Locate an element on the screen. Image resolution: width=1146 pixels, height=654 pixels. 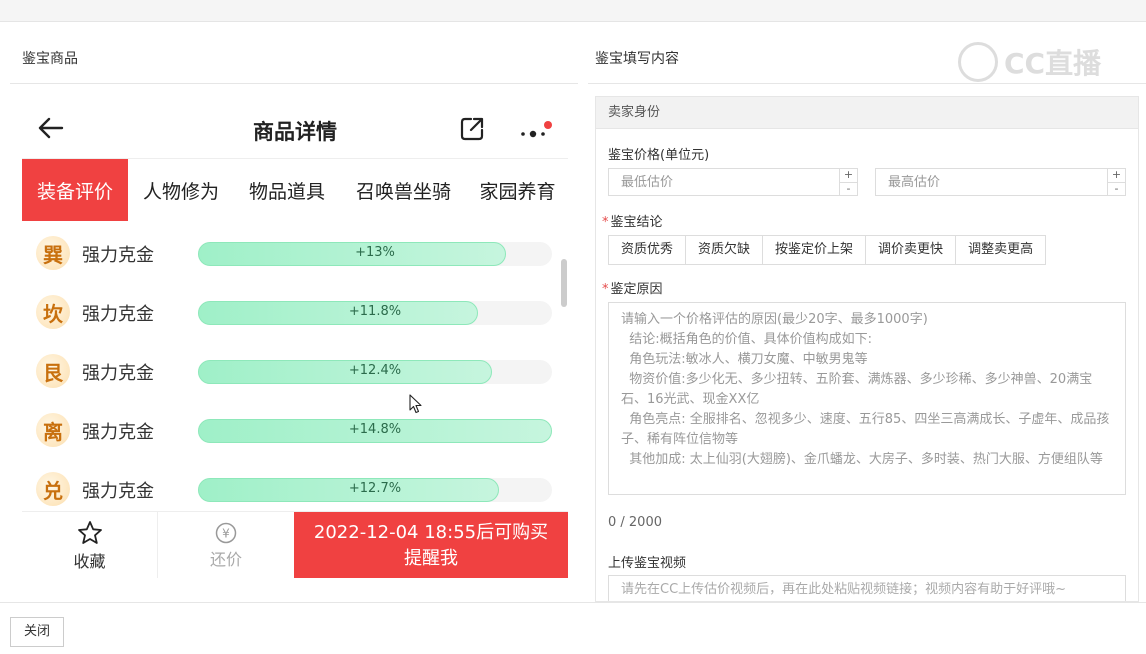
left-section-title: 鉴宝商品 is located at coordinates (50, 59).